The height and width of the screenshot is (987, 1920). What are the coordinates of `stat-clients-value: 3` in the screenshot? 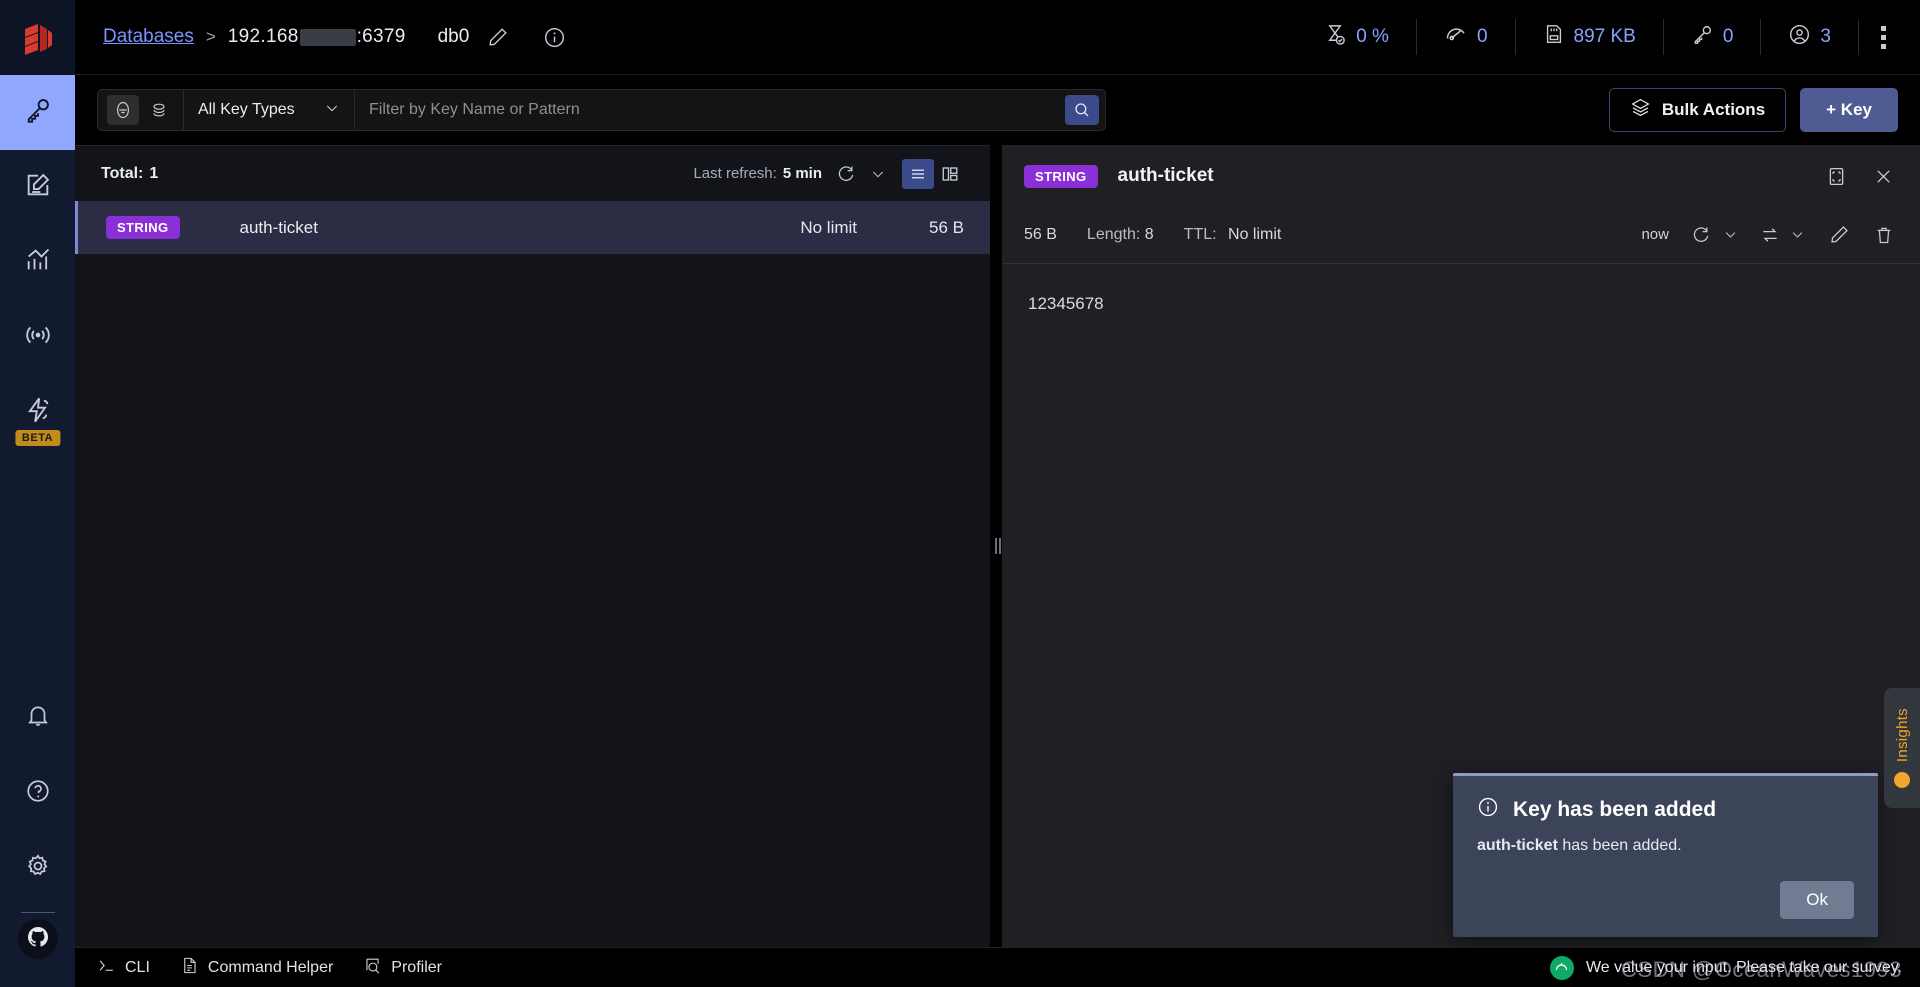 It's located at (1825, 36).